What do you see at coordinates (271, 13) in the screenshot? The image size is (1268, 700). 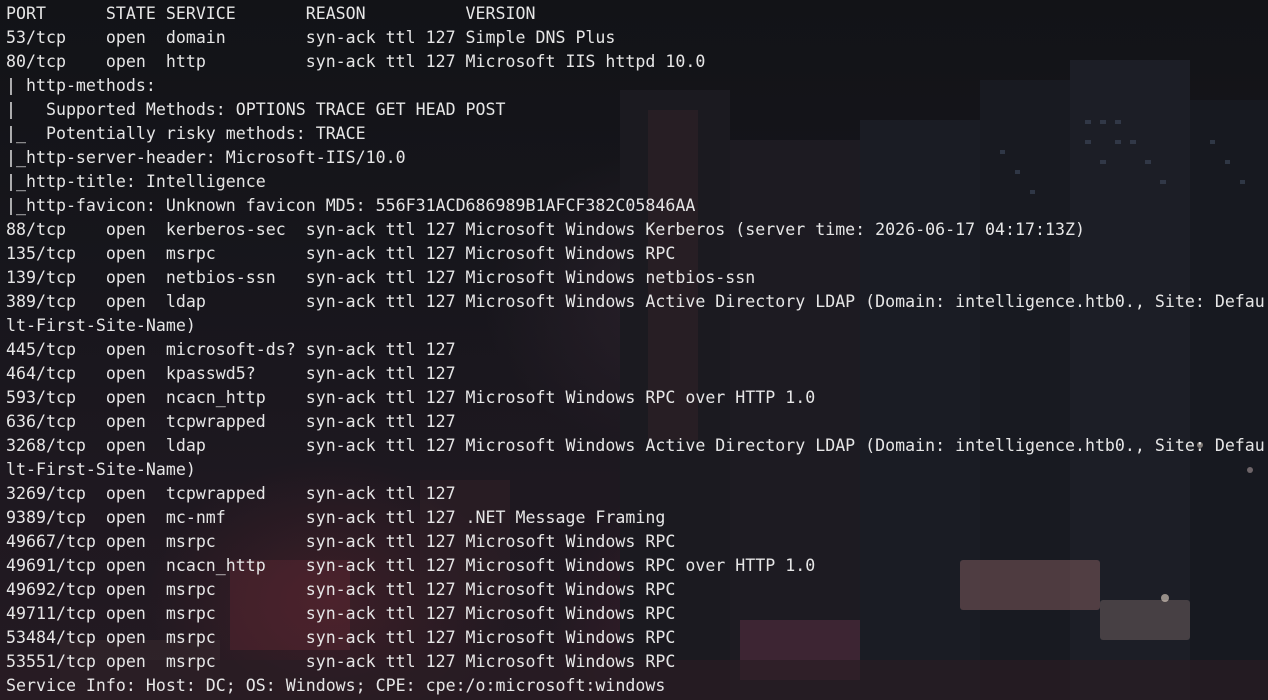 I see `output-line-header: PORT STATE SERVICE REASON VERSION` at bounding box center [271, 13].